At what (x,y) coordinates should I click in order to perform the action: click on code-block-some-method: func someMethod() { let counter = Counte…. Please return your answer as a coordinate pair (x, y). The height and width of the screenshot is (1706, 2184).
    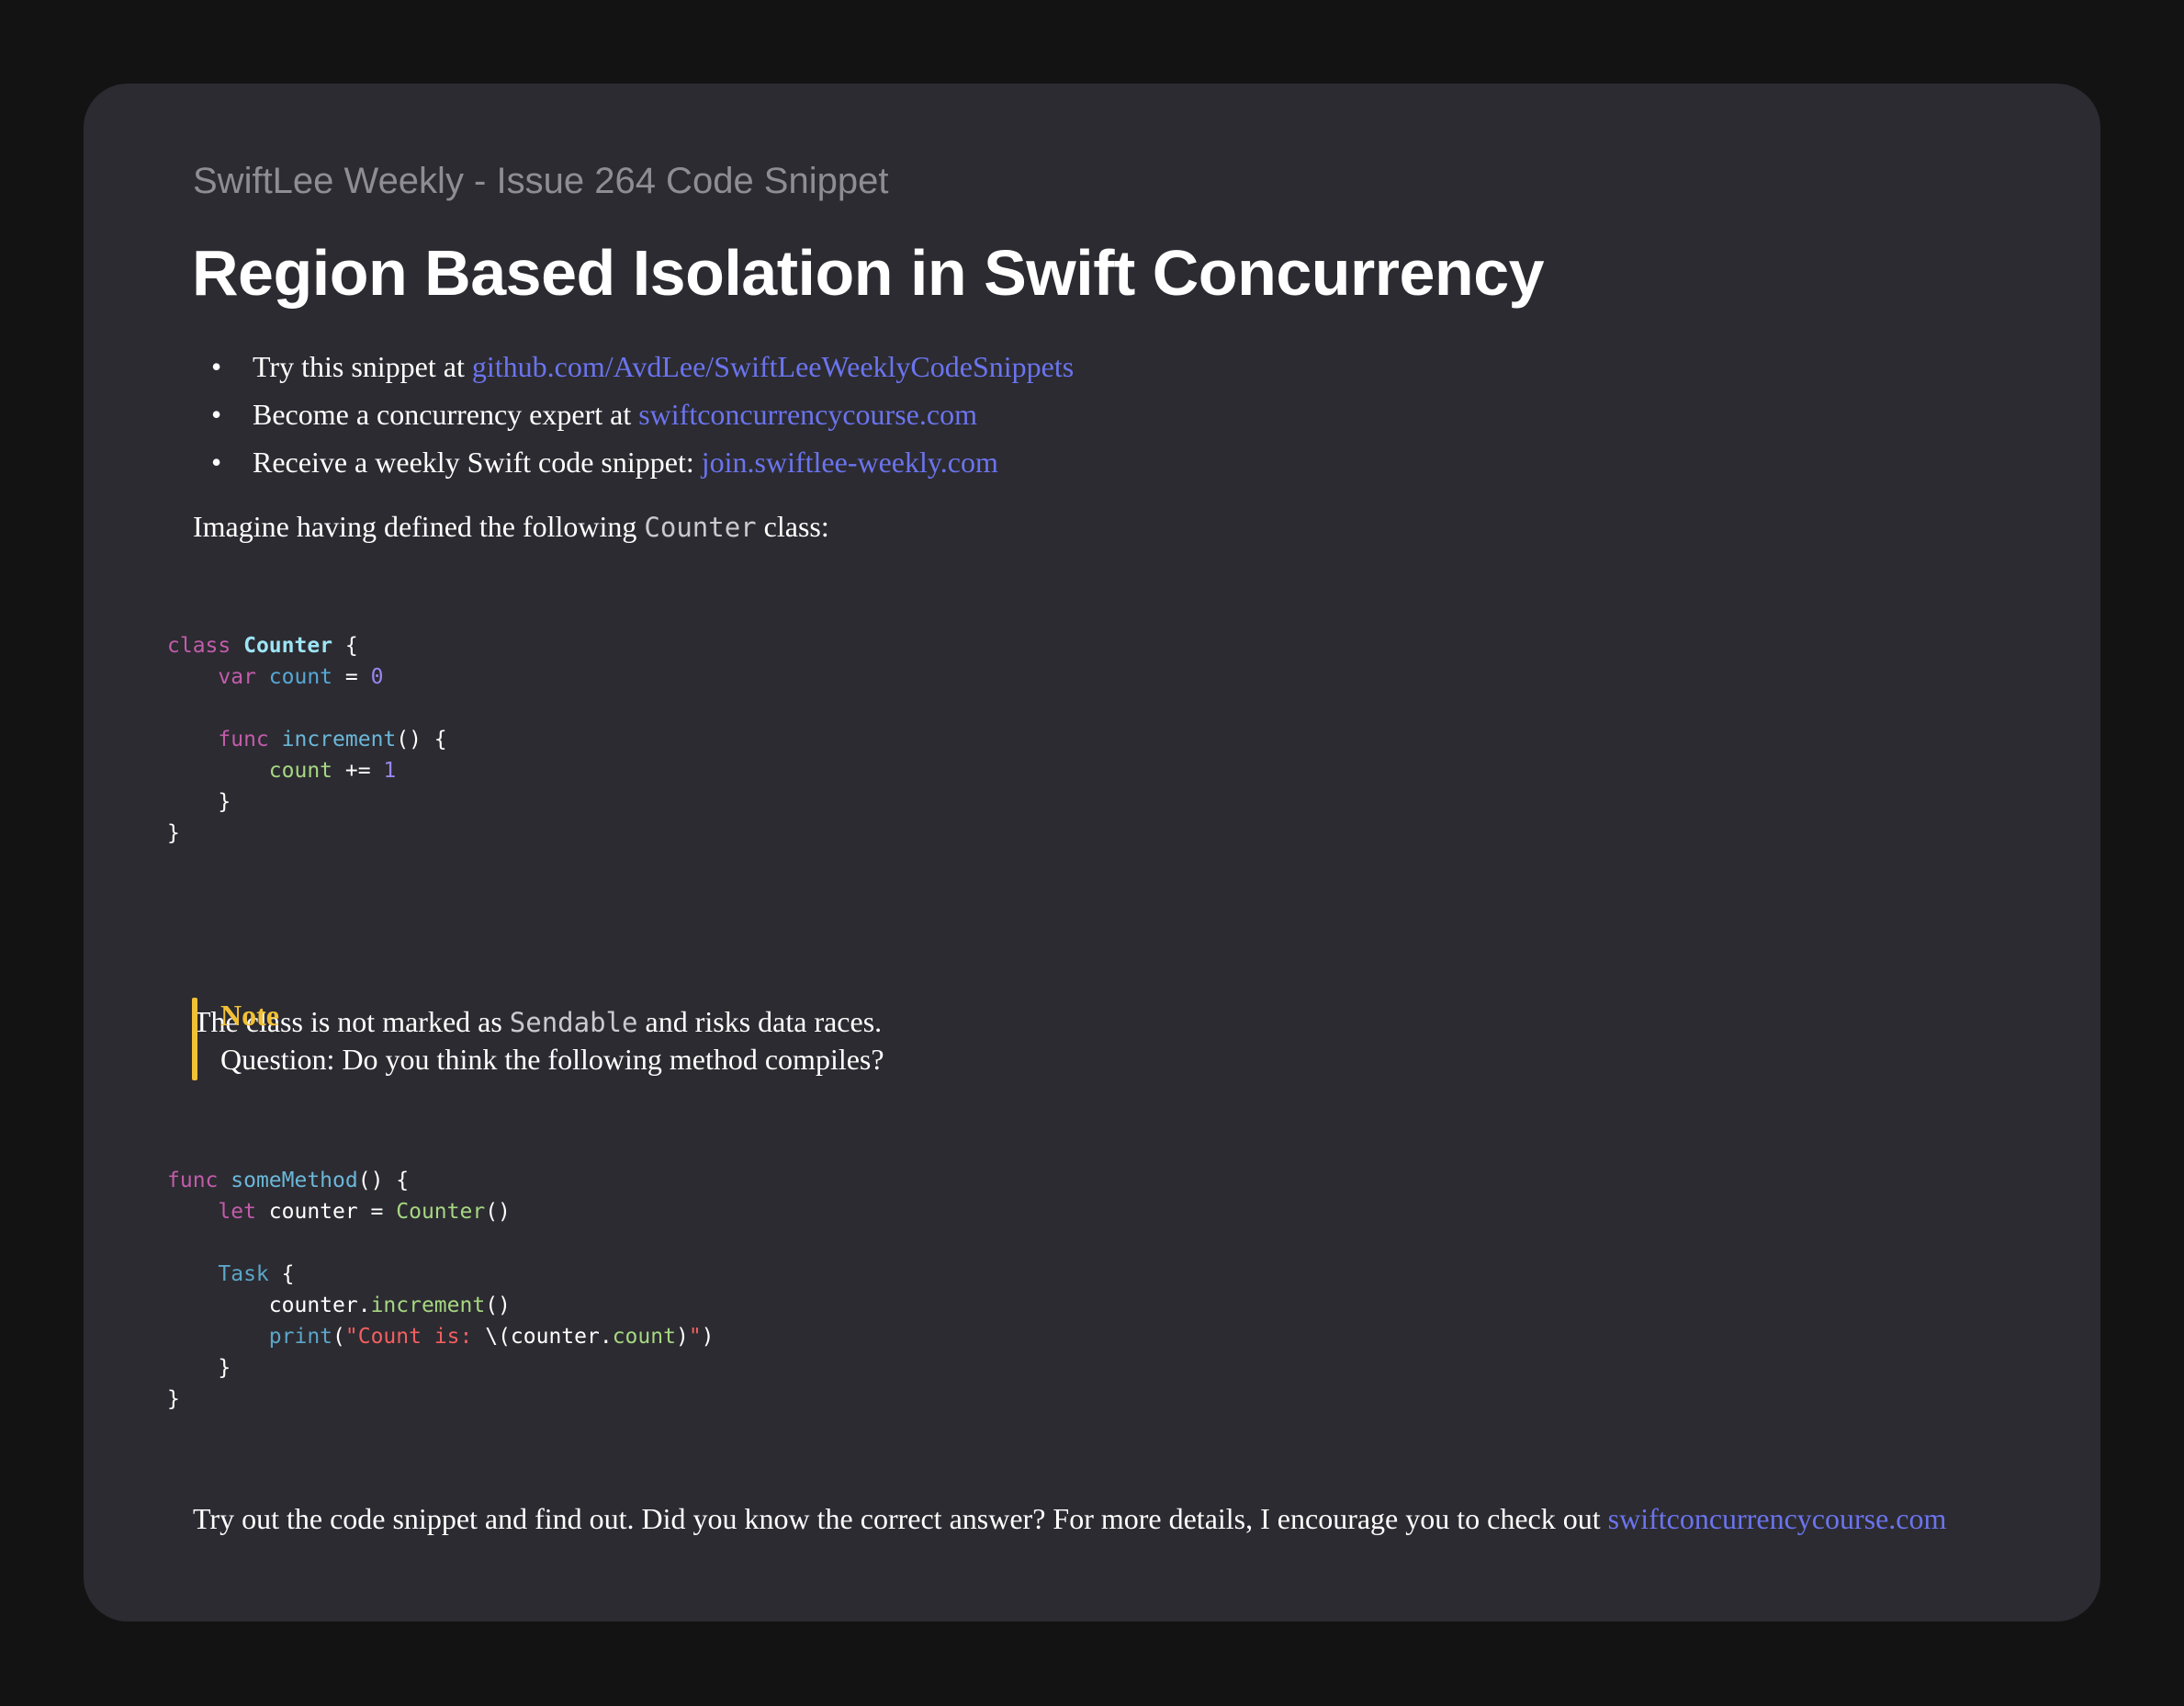
    Looking at the image, I should click on (441, 1290).